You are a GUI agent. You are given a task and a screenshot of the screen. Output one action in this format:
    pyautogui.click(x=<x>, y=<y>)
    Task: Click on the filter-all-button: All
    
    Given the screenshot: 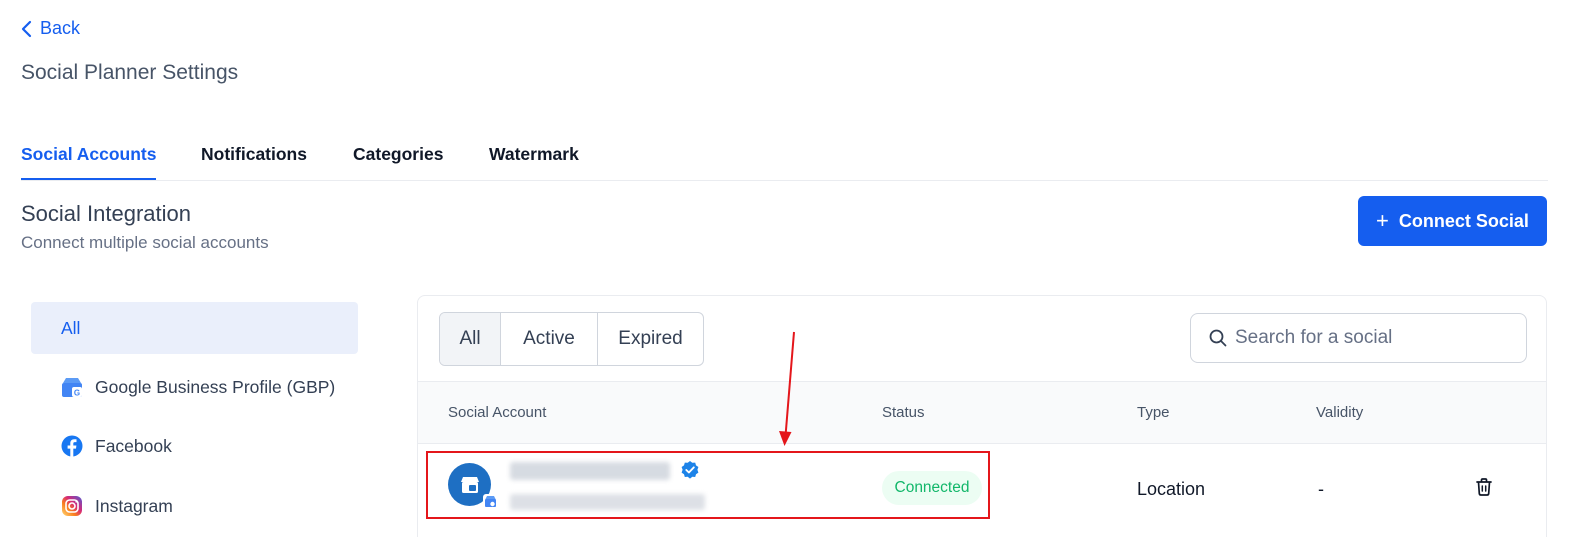 What is the action you would take?
    pyautogui.click(x=470, y=339)
    